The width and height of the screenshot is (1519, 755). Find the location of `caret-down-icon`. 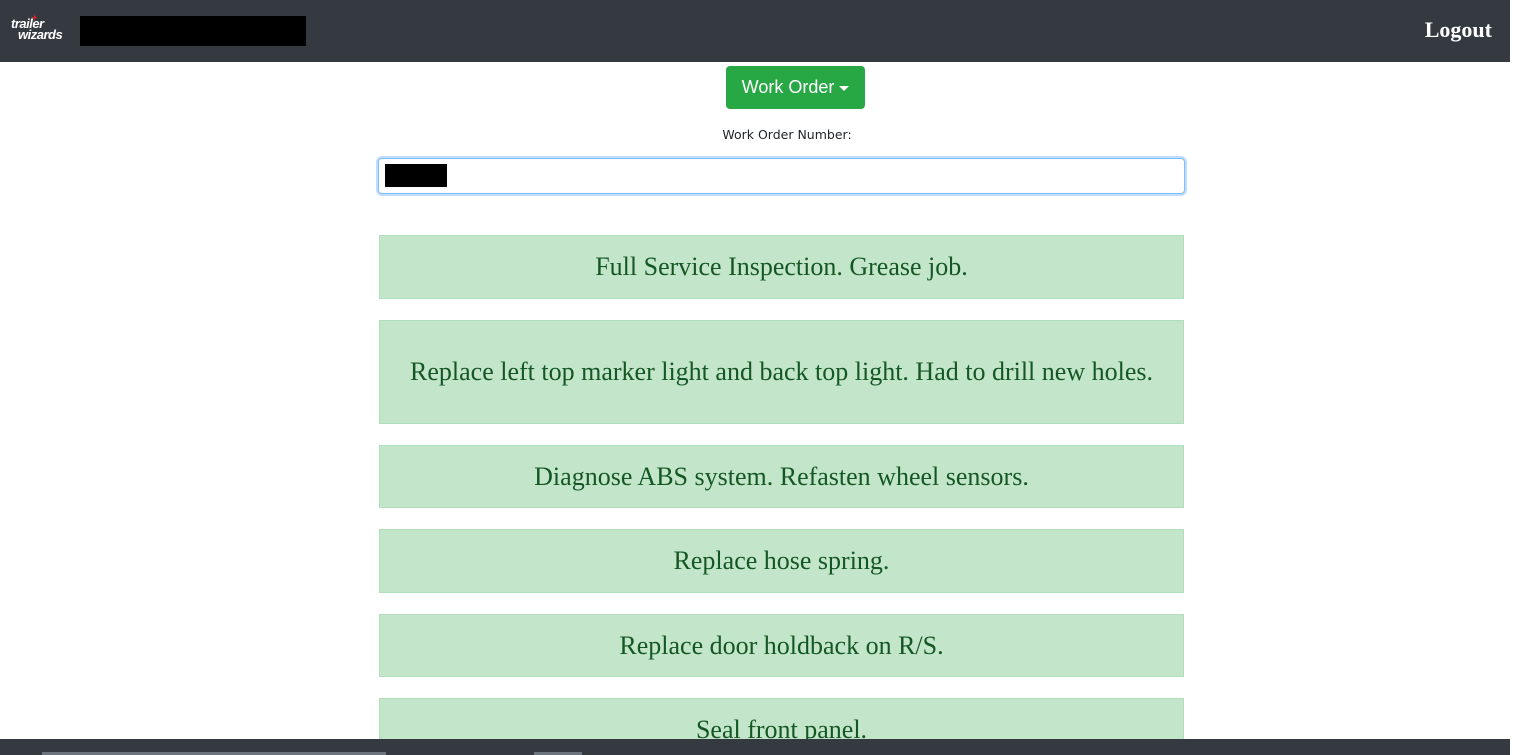

caret-down-icon is located at coordinates (844, 88).